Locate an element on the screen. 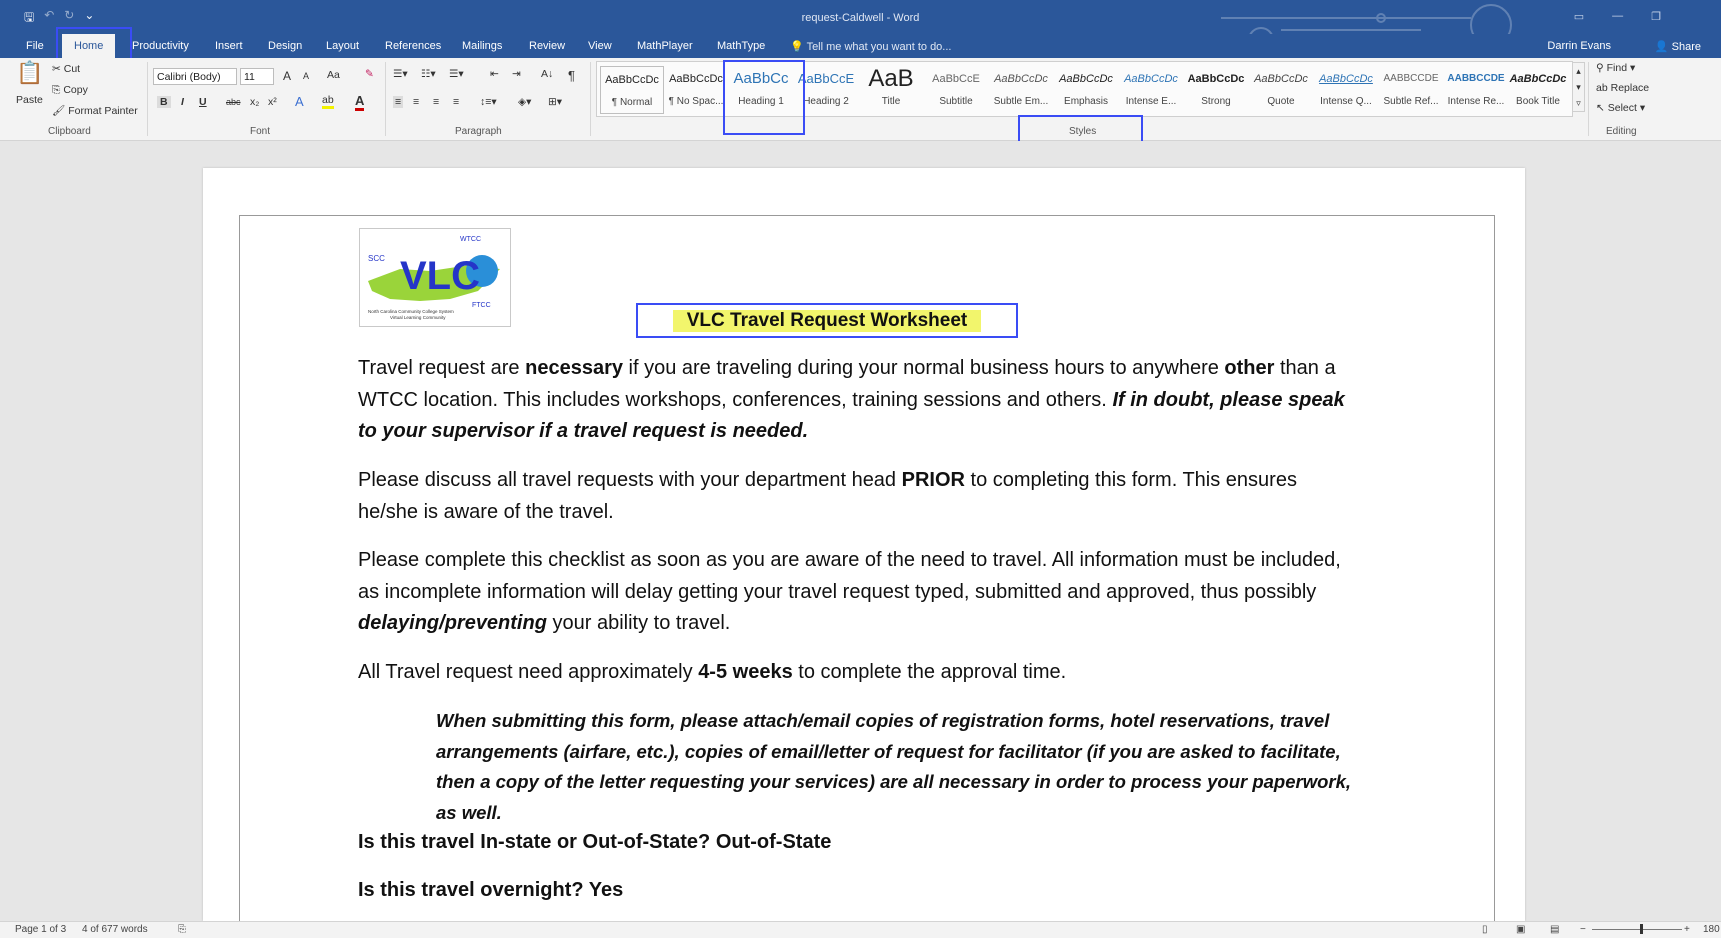  find-button: ⚲ Find ▾ is located at coordinates (1615, 68).